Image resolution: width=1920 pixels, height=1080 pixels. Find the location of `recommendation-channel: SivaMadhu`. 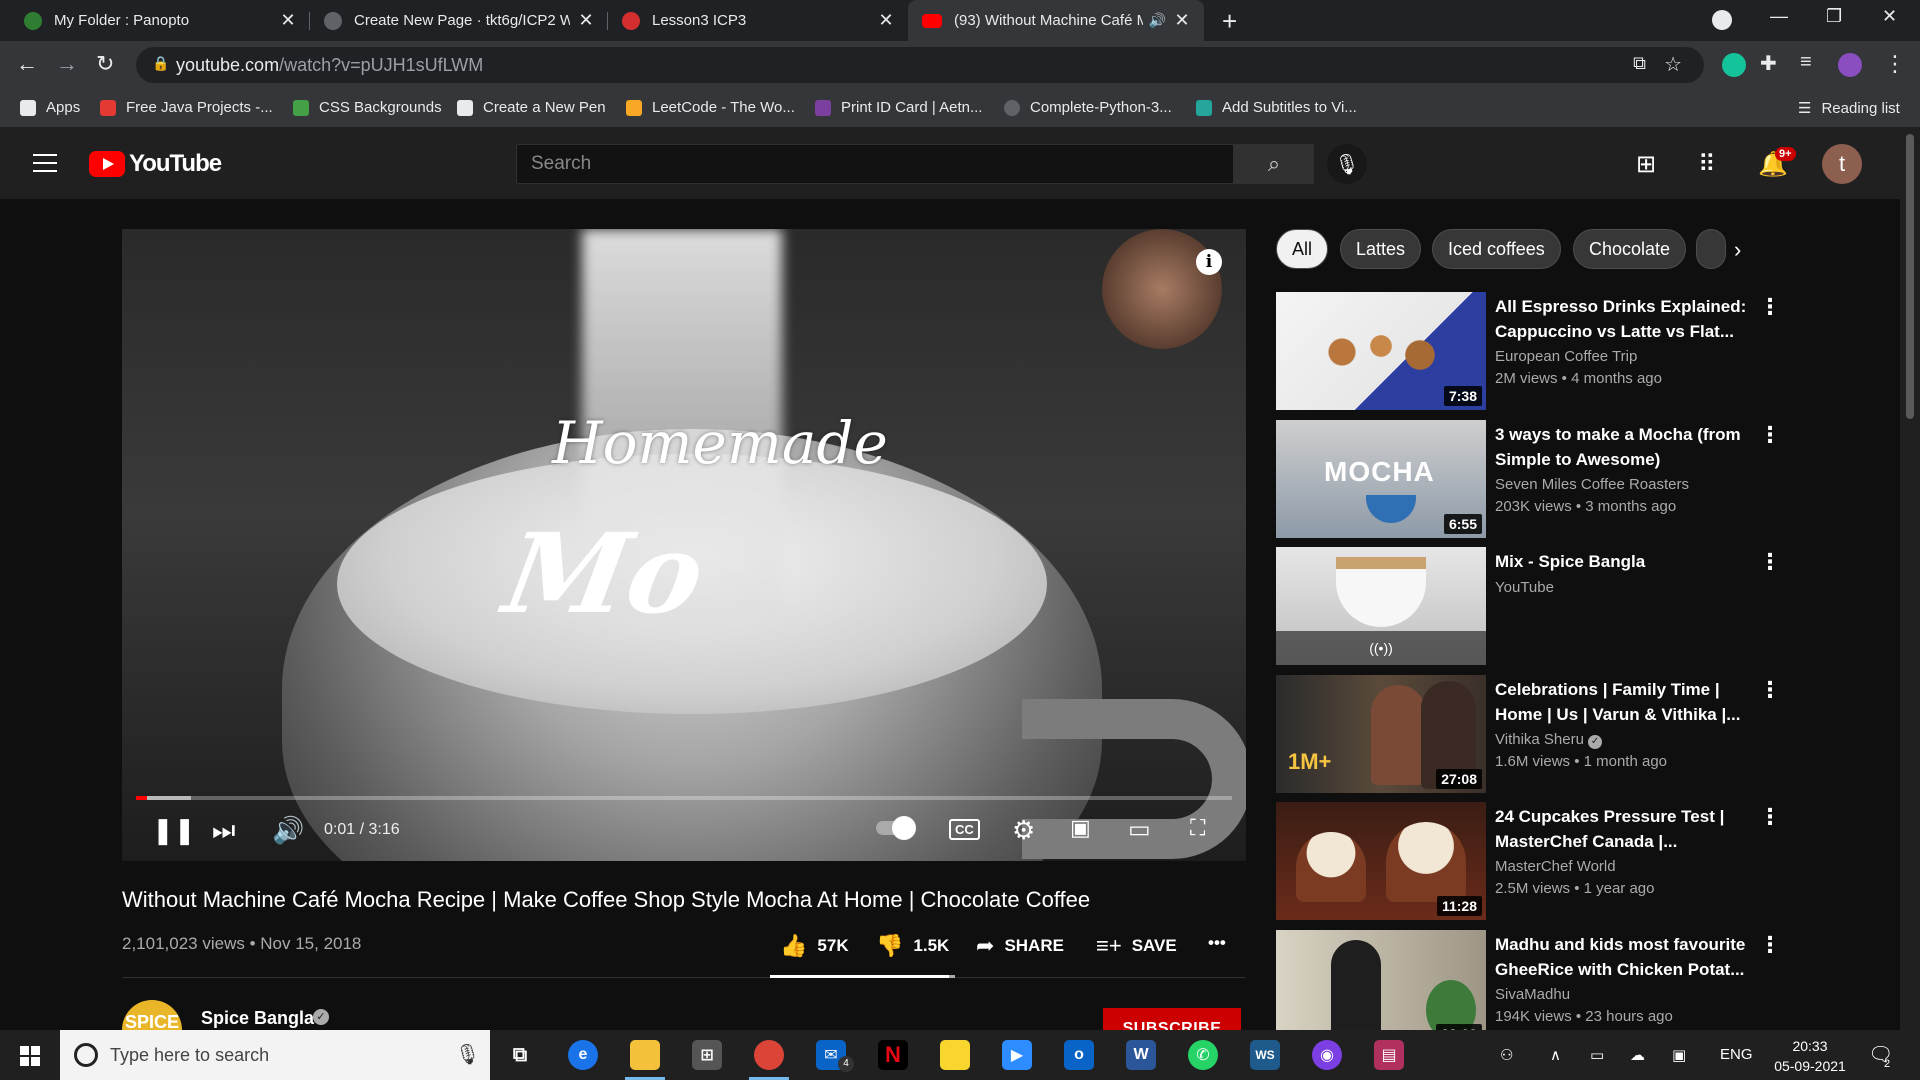

recommendation-channel: SivaMadhu is located at coordinates (1630, 994).